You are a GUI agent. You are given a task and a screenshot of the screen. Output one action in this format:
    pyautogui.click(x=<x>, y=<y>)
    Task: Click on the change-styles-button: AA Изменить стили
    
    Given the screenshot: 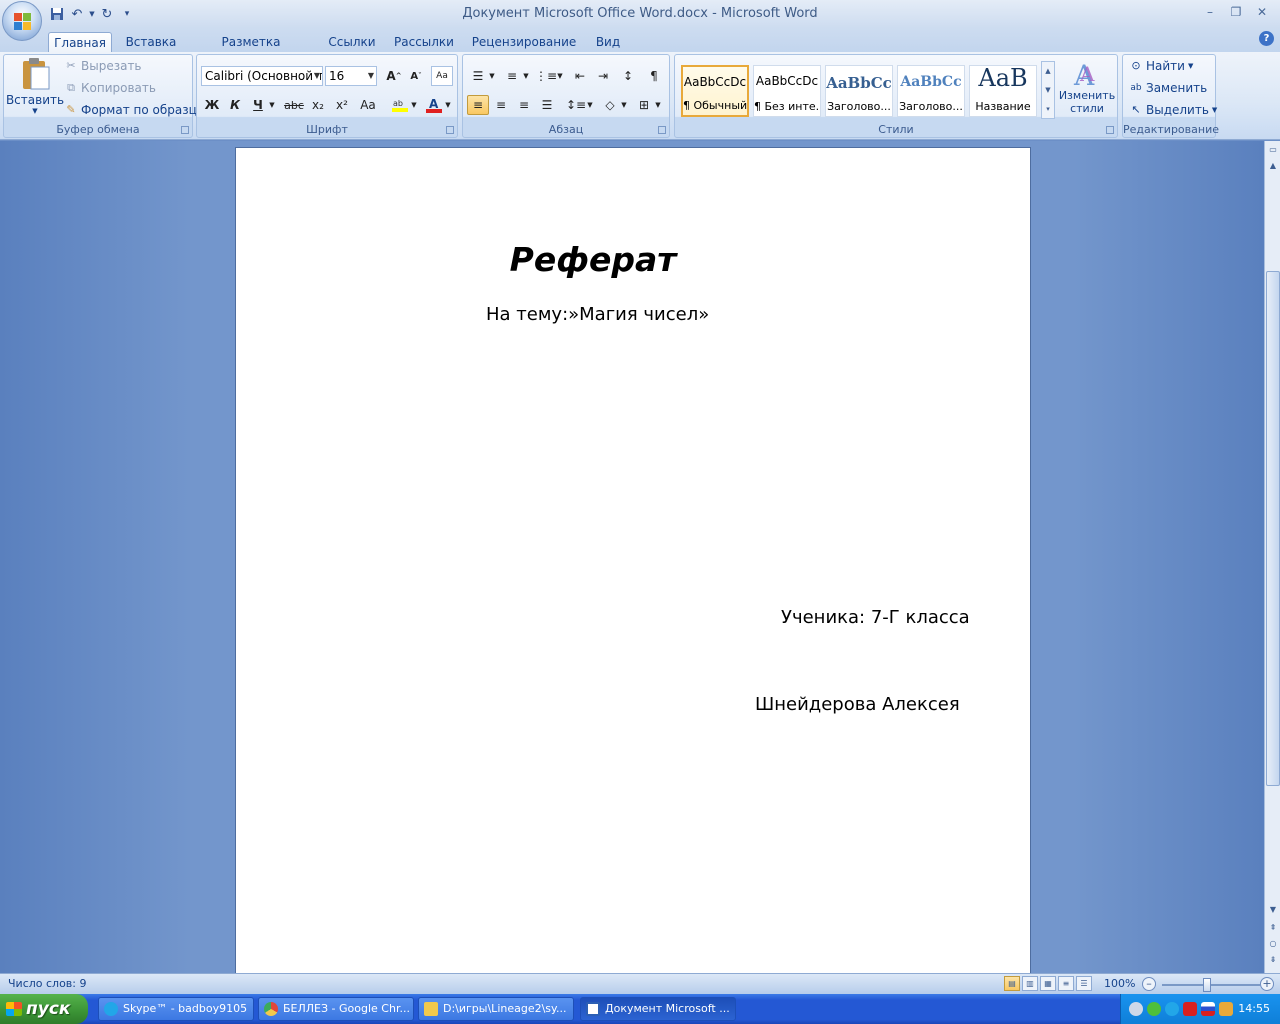 What is the action you would take?
    pyautogui.click(x=1087, y=90)
    